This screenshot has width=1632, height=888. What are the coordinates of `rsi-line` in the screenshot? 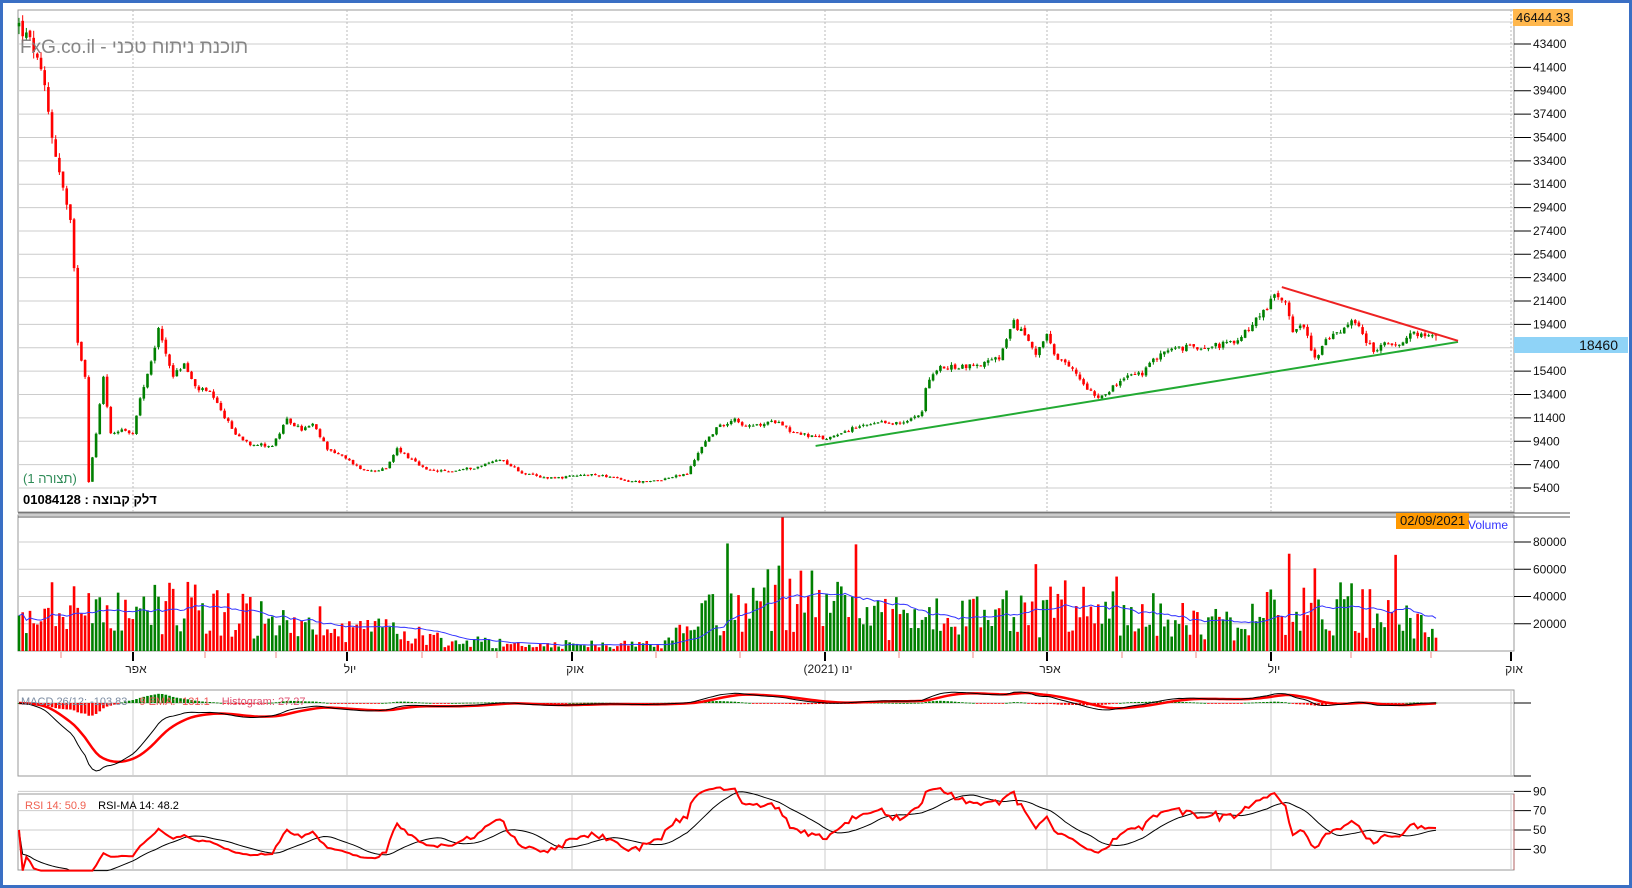 It's located at (727, 829).